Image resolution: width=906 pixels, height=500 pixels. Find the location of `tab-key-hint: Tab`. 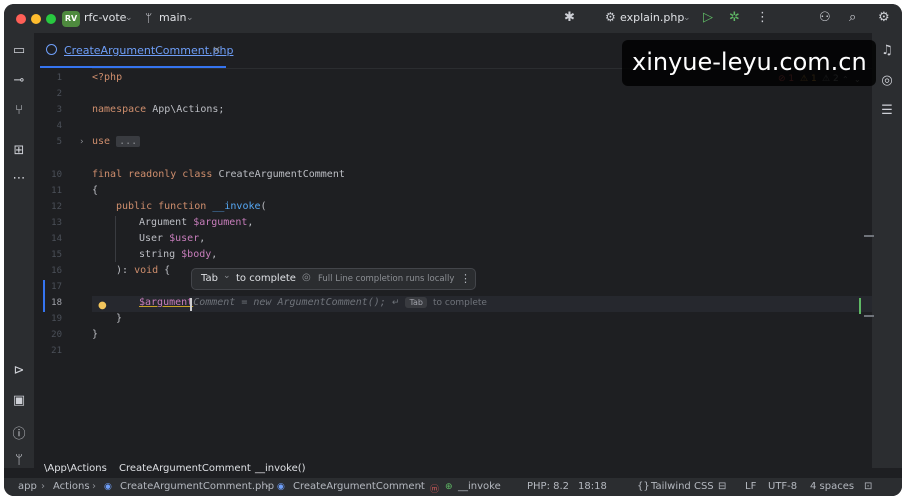

tab-key-hint: Tab is located at coordinates (416, 302).